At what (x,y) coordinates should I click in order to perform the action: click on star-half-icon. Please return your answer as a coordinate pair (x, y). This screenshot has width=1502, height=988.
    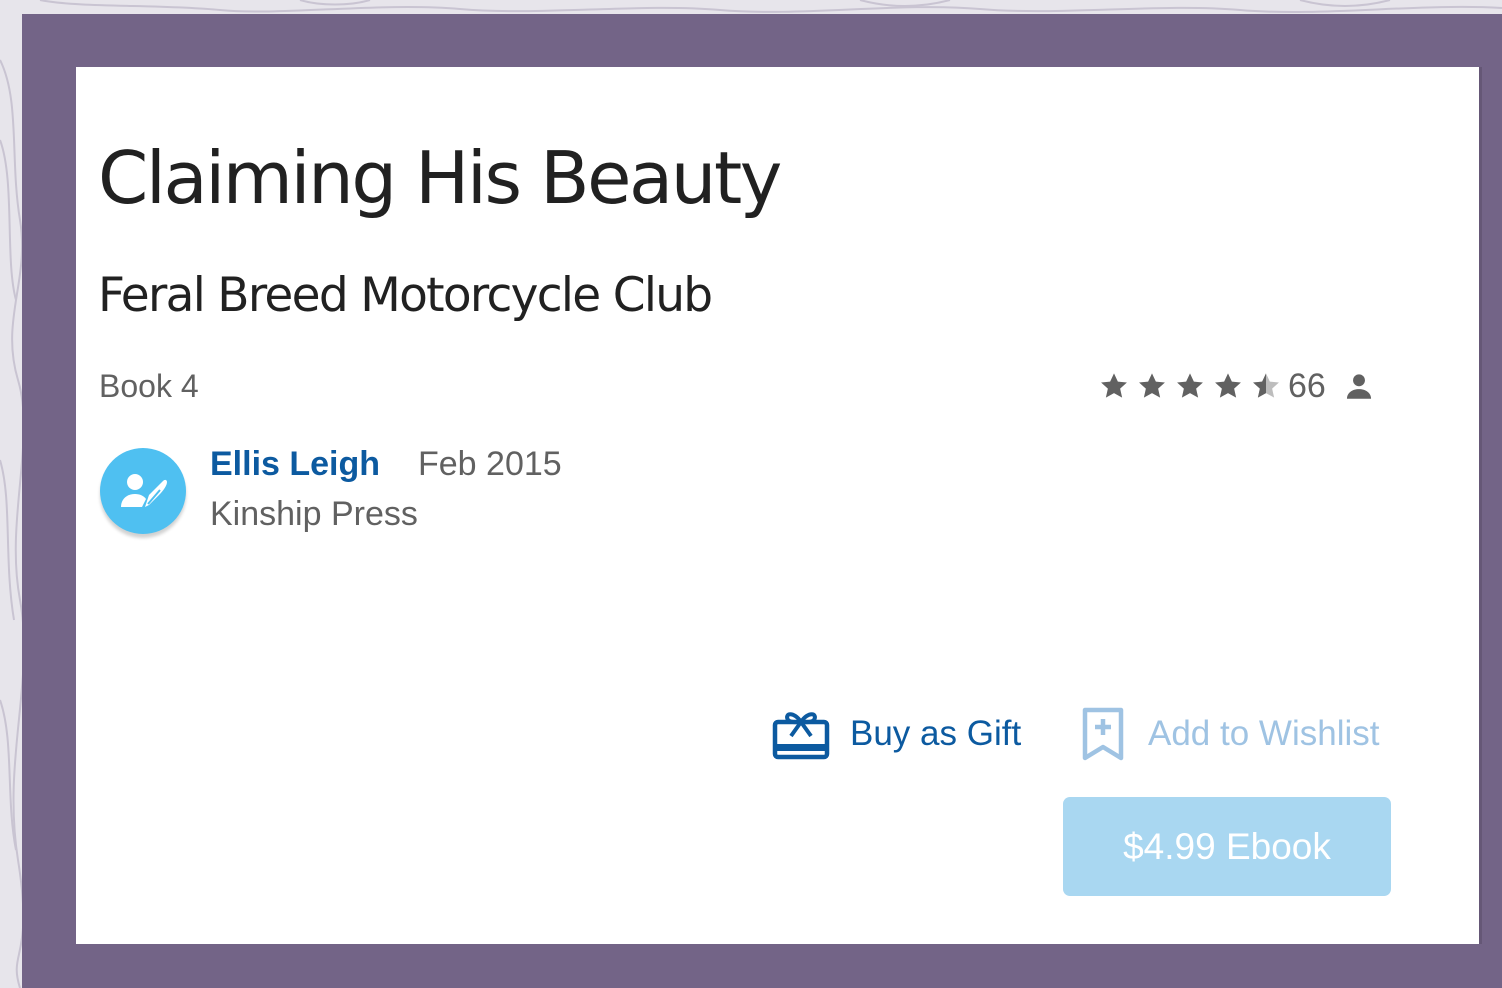
    Looking at the image, I should click on (1266, 385).